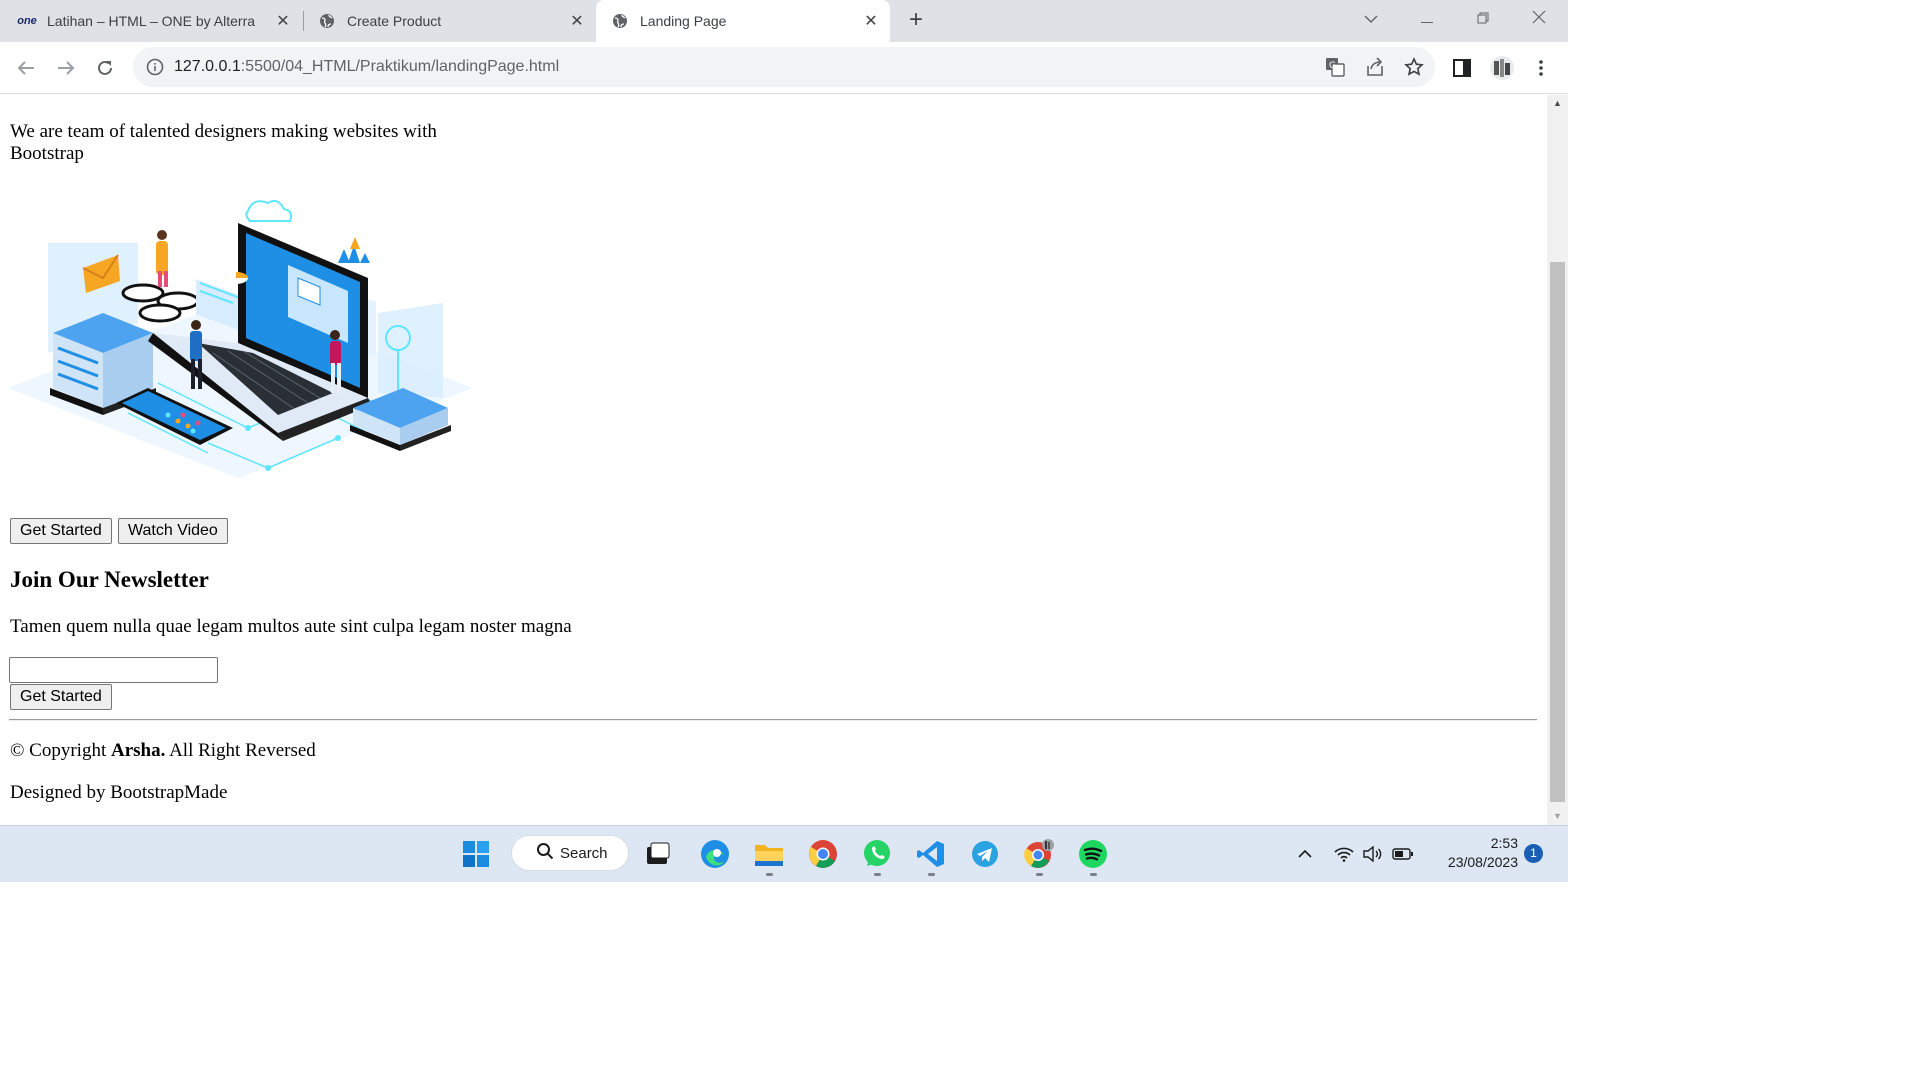  What do you see at coordinates (242, 750) in the screenshot?
I see `copyright-suffix: All Right Reversed` at bounding box center [242, 750].